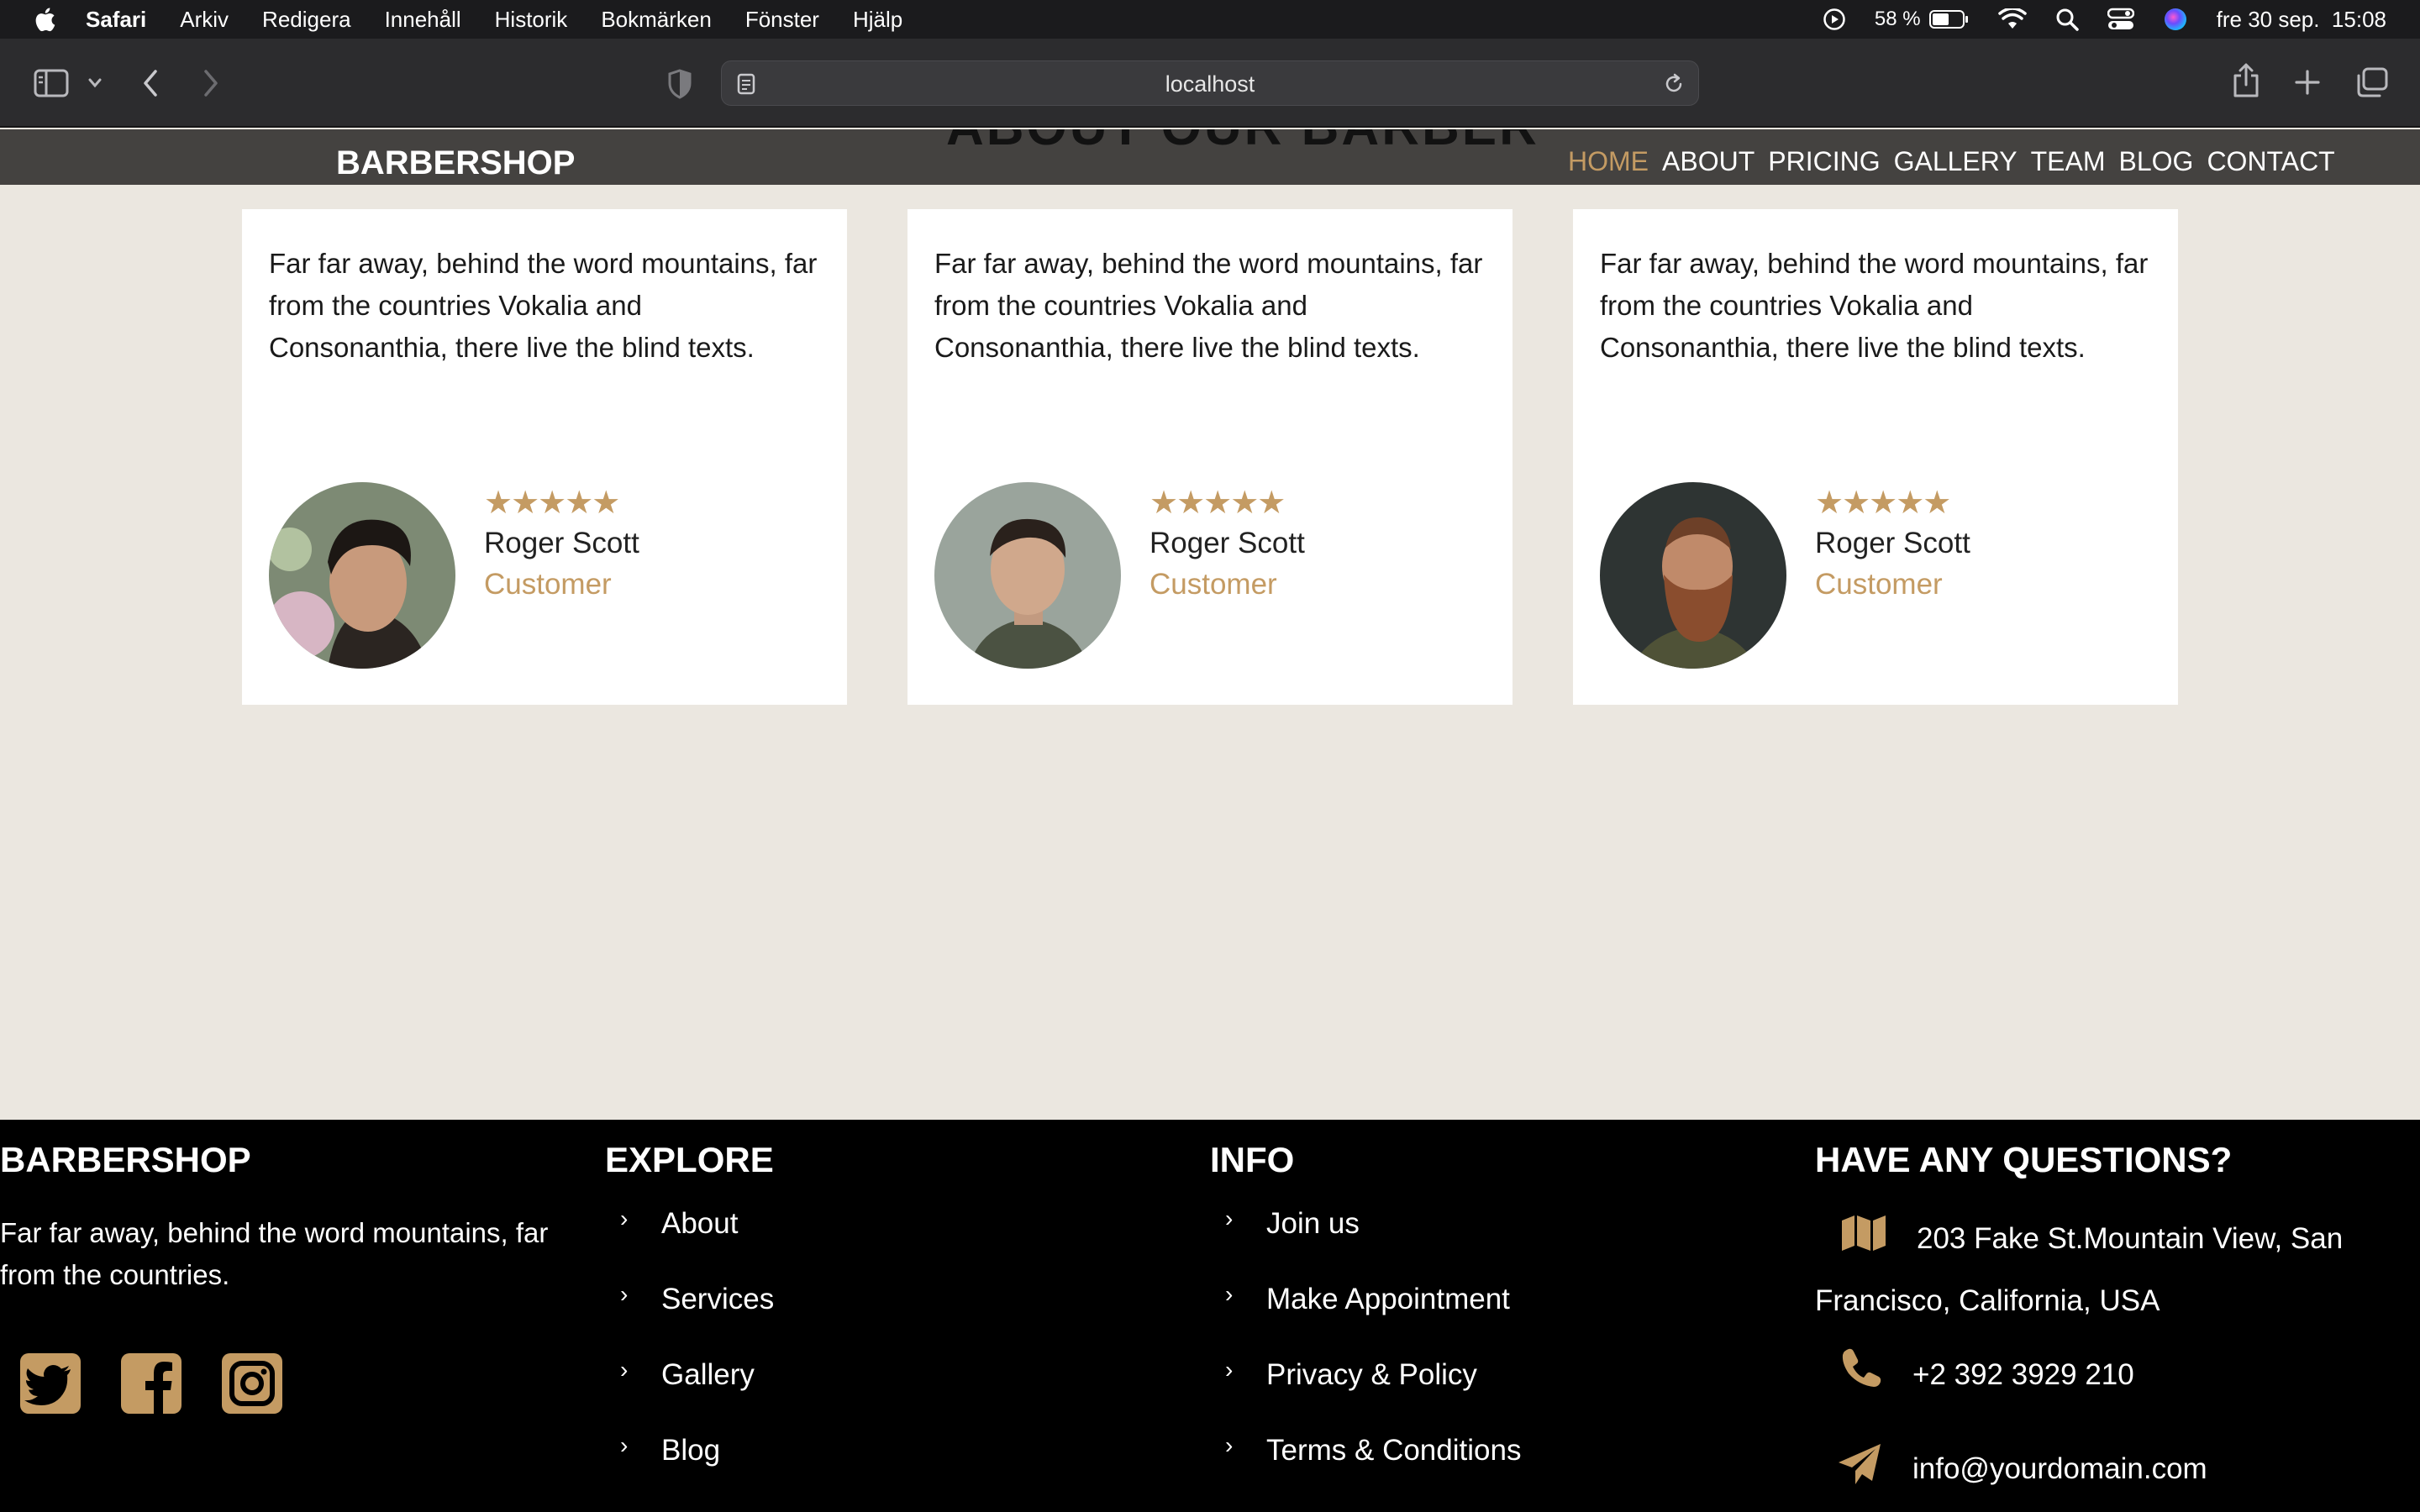 This screenshot has width=2420, height=1512. I want to click on nav-team: TEAM, so click(2068, 161).